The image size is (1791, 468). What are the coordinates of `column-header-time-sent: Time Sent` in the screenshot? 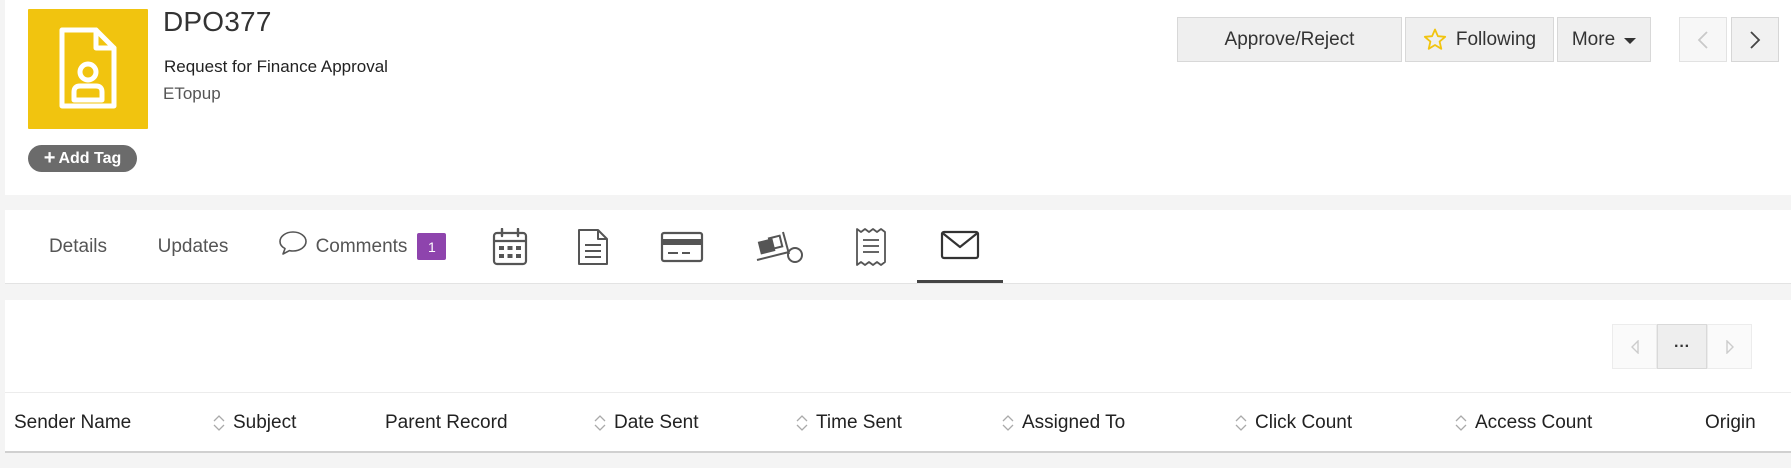 It's located at (849, 422).